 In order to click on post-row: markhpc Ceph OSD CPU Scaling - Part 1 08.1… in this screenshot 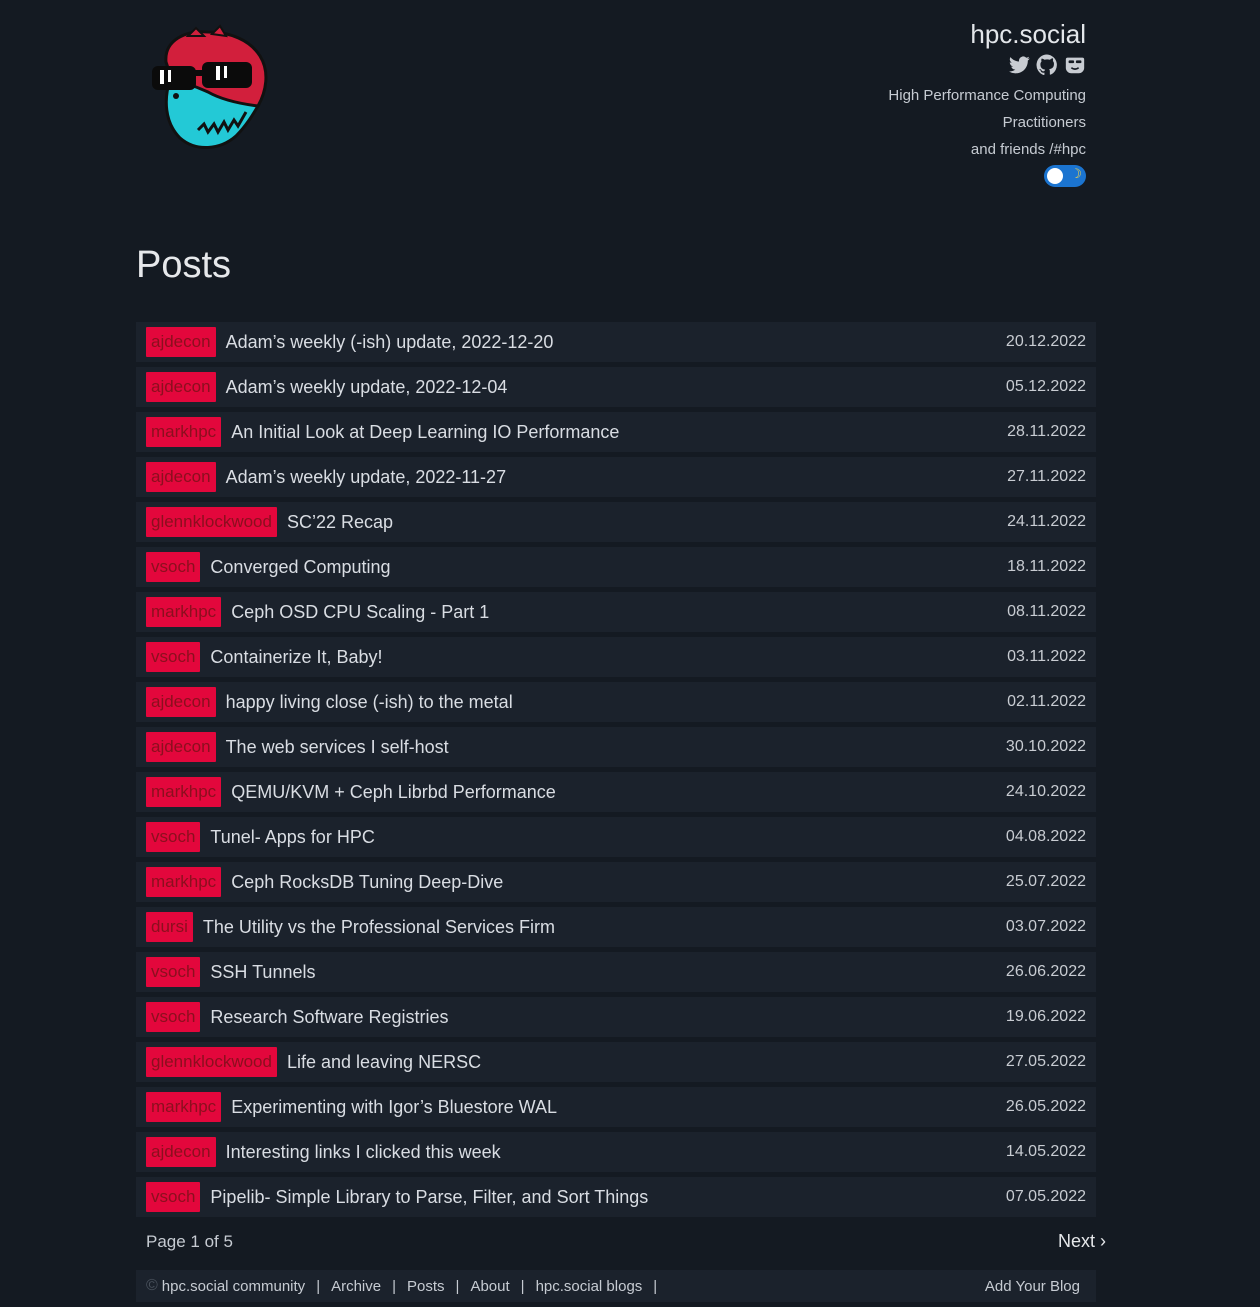, I will do `click(616, 612)`.